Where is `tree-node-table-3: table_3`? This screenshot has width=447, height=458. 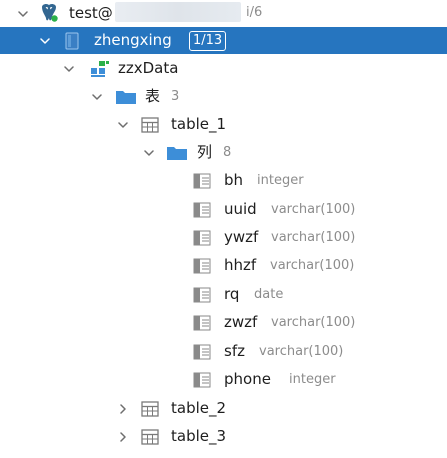 tree-node-table-3: table_3 is located at coordinates (223, 437).